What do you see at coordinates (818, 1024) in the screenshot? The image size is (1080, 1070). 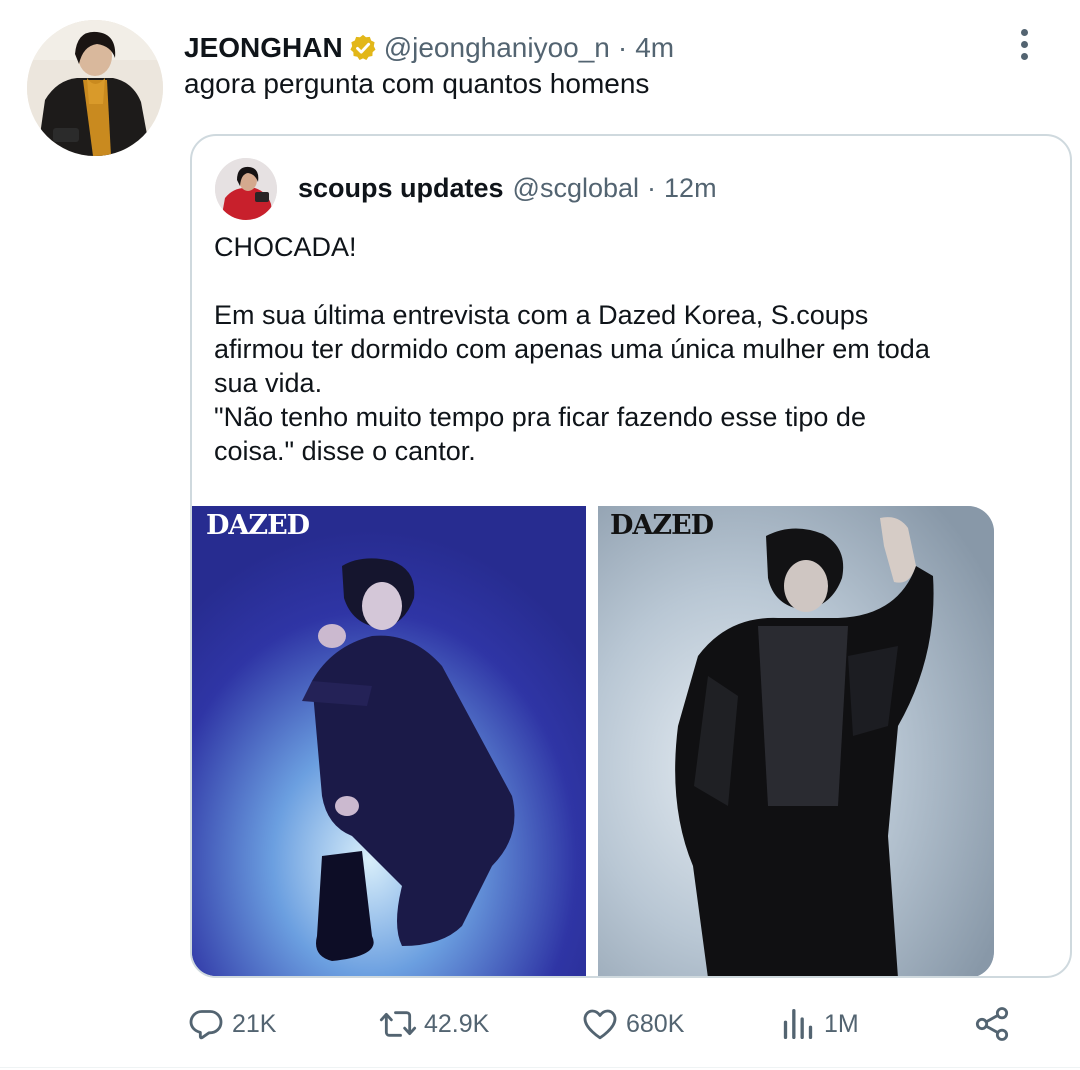 I see `views-button: 1M` at bounding box center [818, 1024].